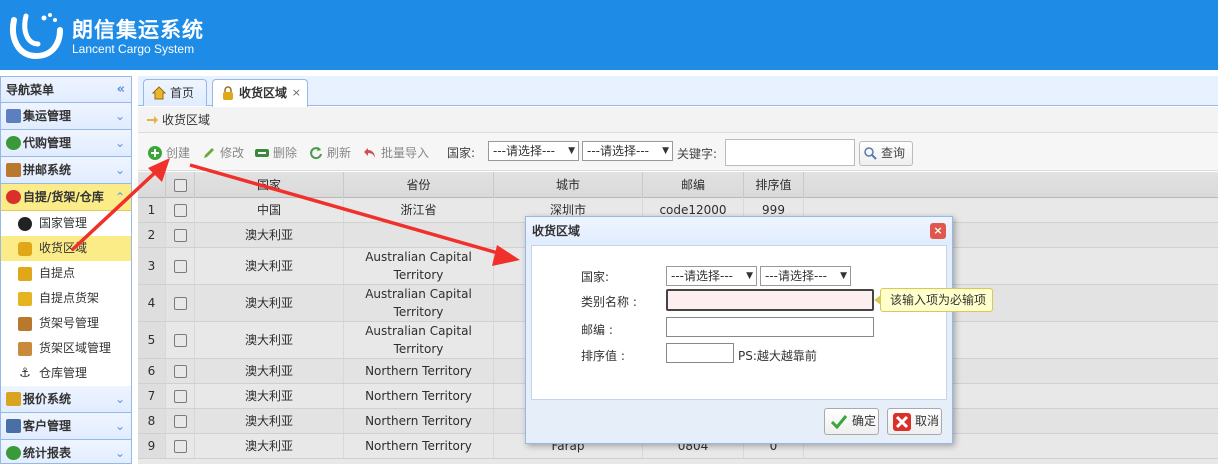  What do you see at coordinates (75, 348) in the screenshot?
I see `sidebar-item-label: 货架区域管理` at bounding box center [75, 348].